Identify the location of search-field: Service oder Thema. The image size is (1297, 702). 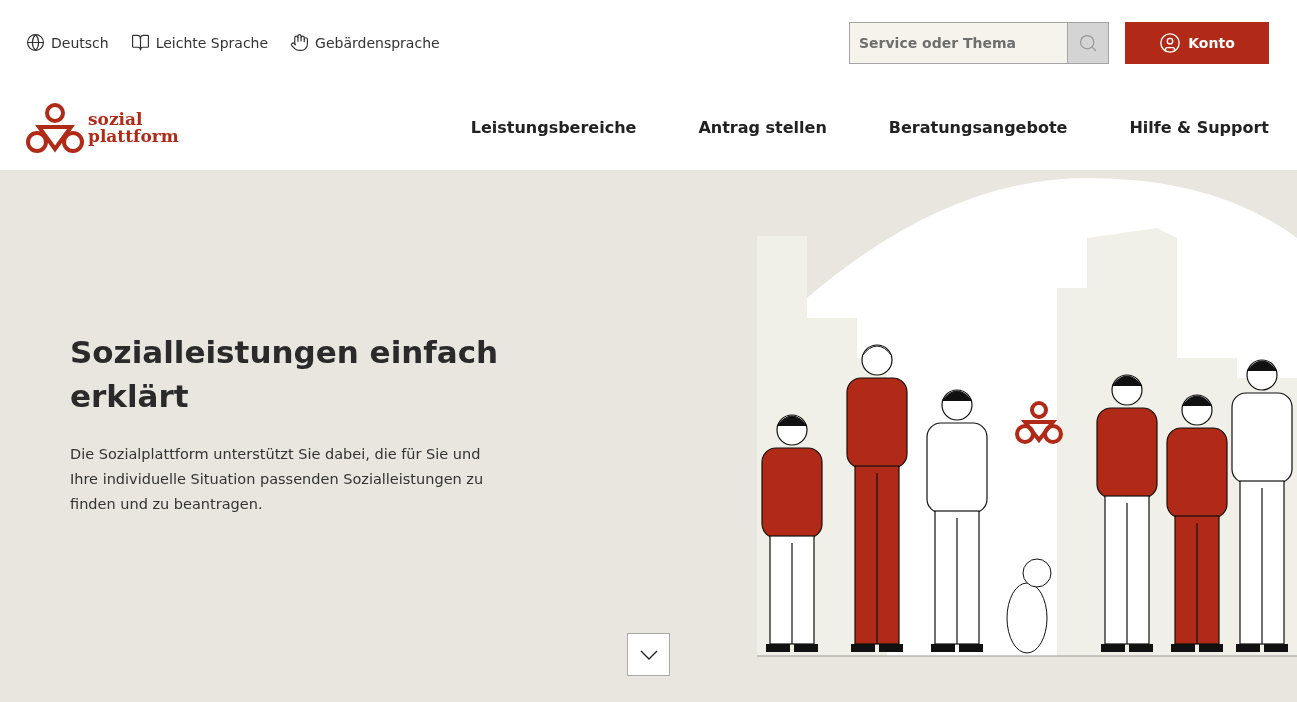
(958, 42).